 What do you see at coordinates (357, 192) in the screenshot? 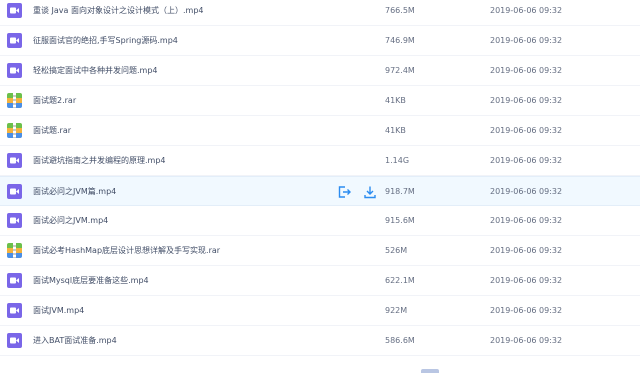
I see `row-actions` at bounding box center [357, 192].